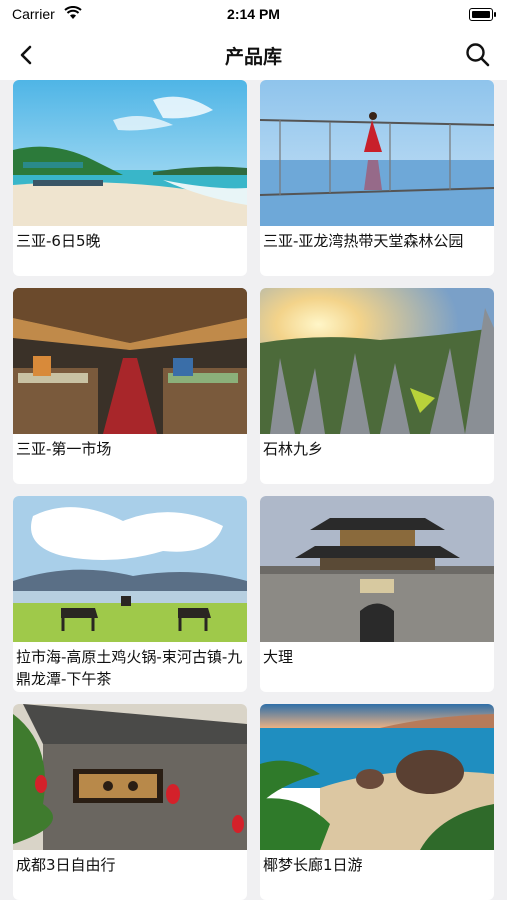 This screenshot has height=900, width=507. Describe the element at coordinates (278, 657) in the screenshot. I see `product-name: 大理` at that location.